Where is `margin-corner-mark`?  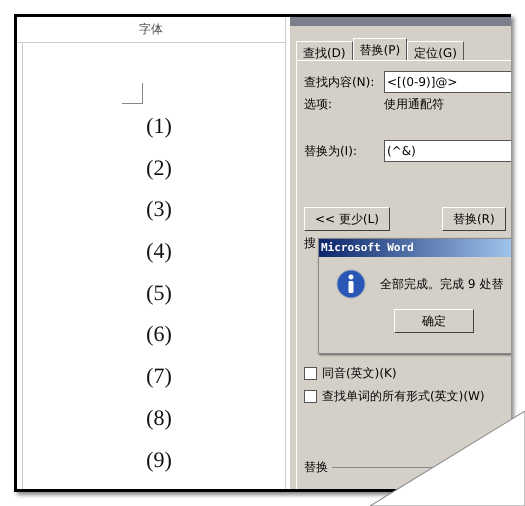
margin-corner-mark is located at coordinates (132, 93).